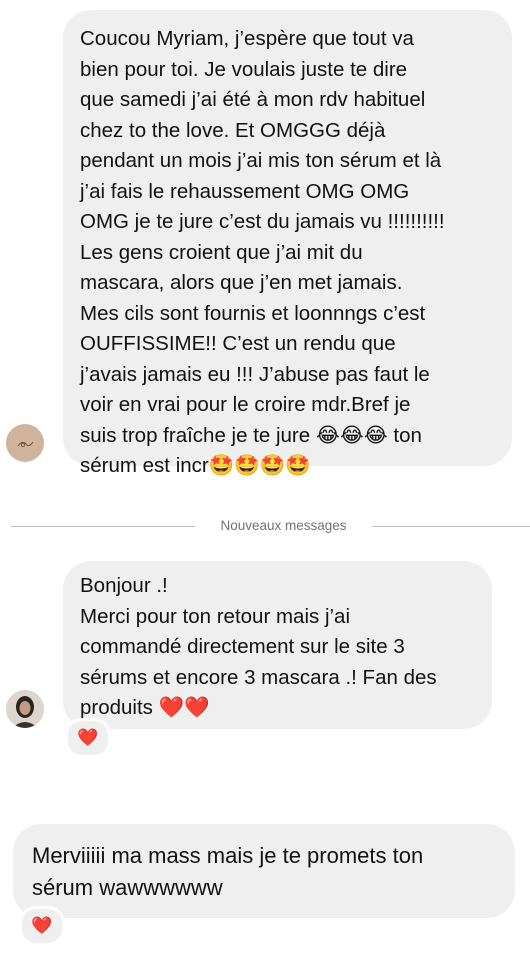  I want to click on divider-line-right, so click(451, 526).